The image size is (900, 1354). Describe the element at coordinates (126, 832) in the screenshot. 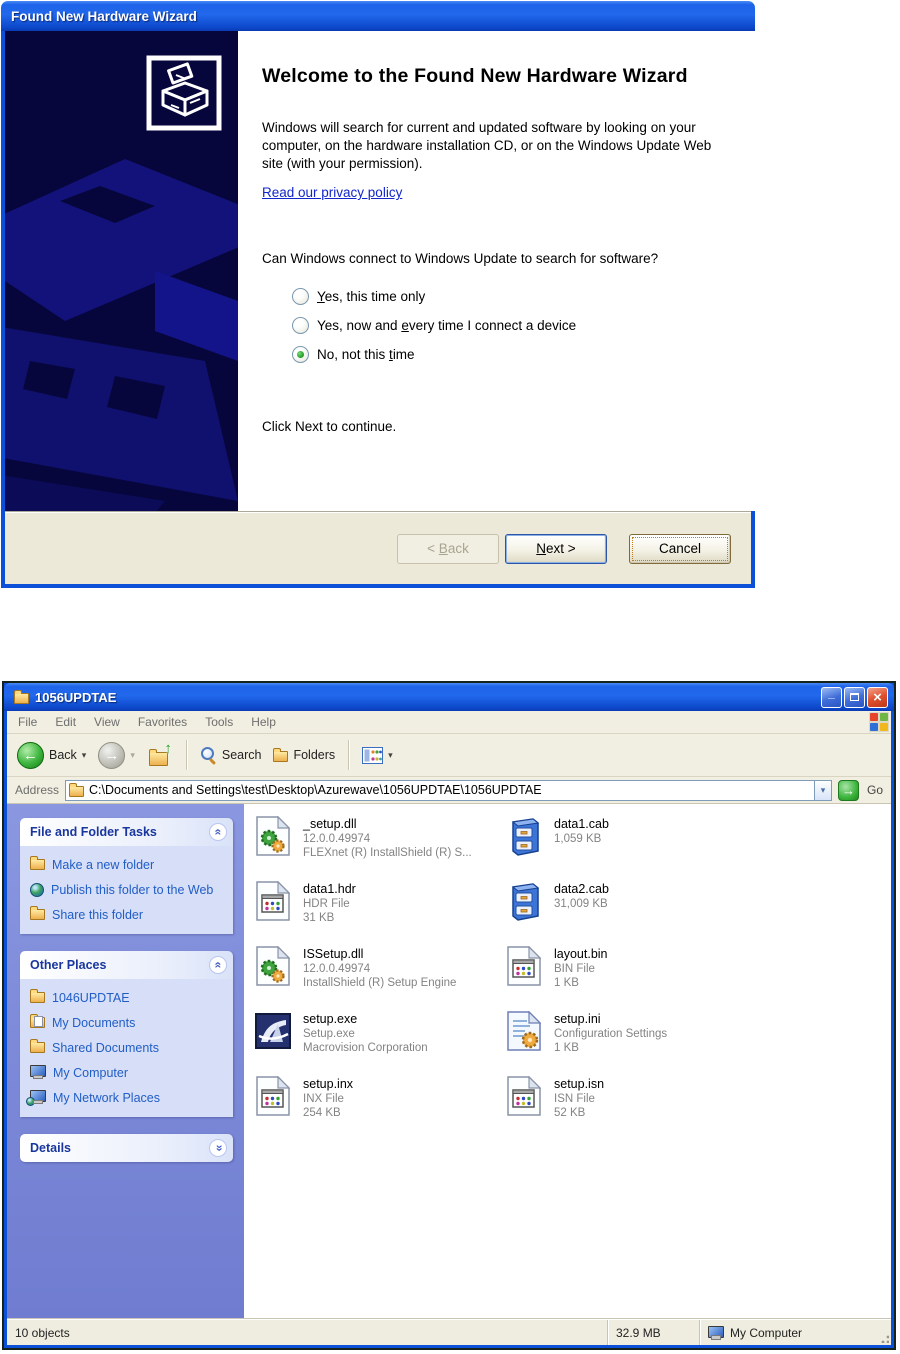

I see `panel-header-file-folder-tasks: File and Folder Tasks` at that location.